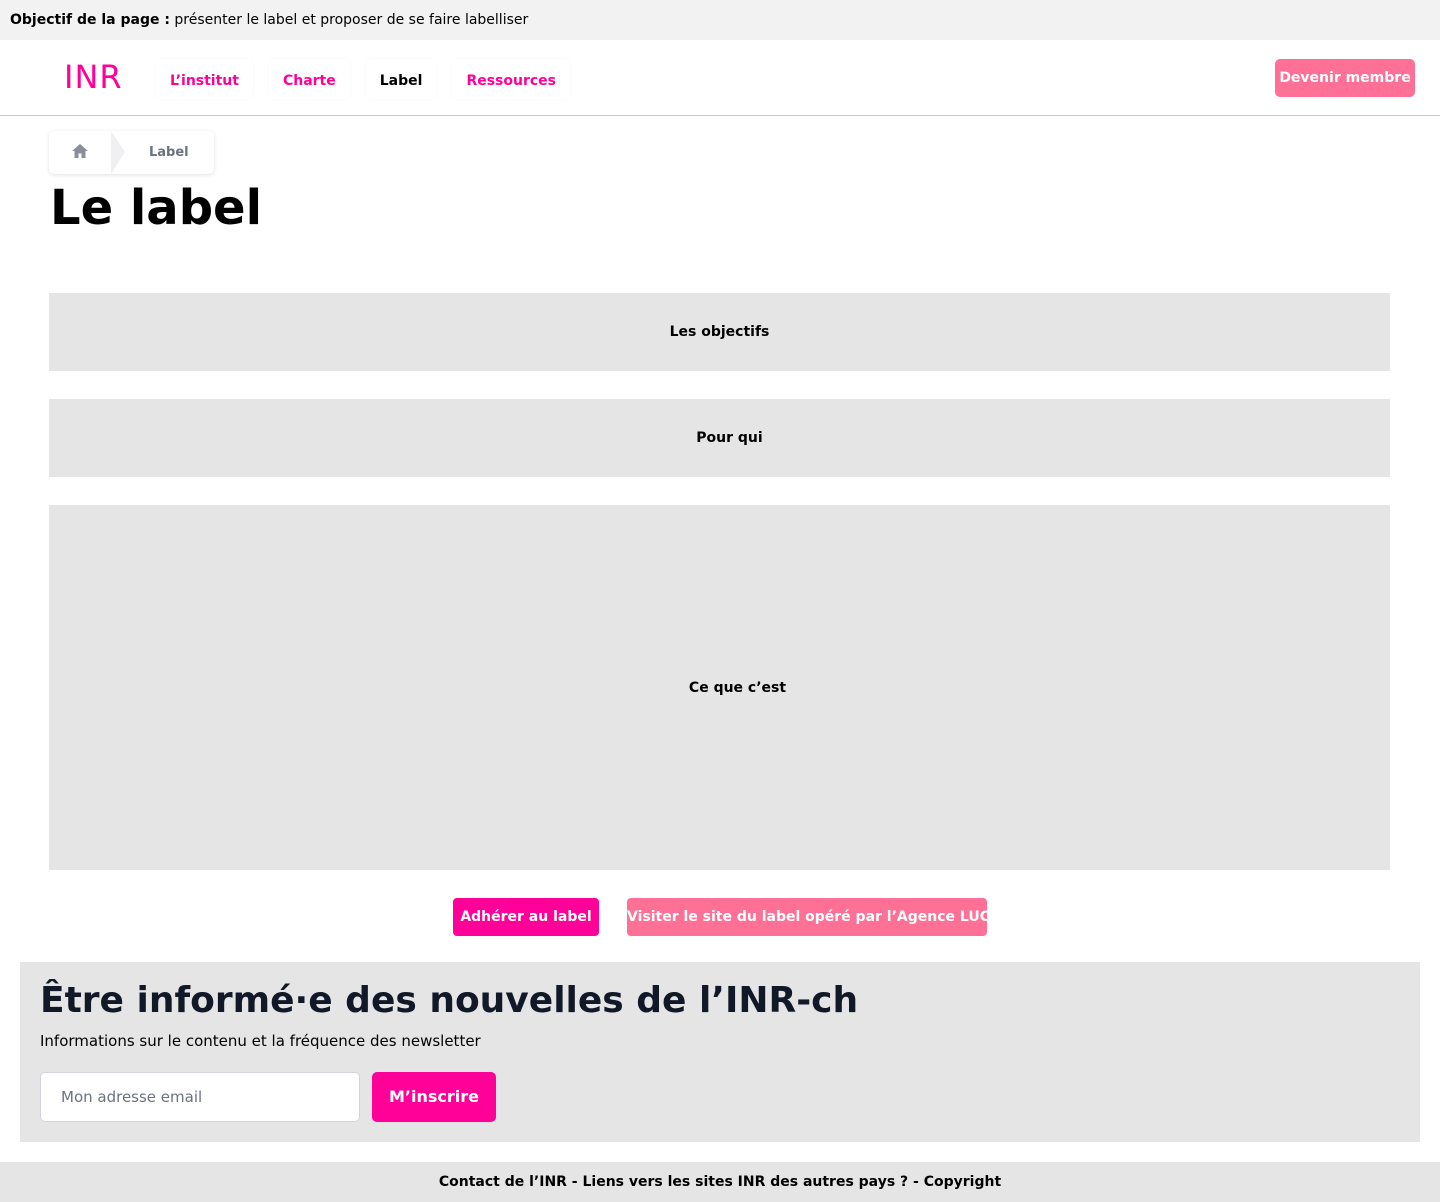 The image size is (1440, 1202). Describe the element at coordinates (200, 1097) in the screenshot. I see `email-field` at that location.